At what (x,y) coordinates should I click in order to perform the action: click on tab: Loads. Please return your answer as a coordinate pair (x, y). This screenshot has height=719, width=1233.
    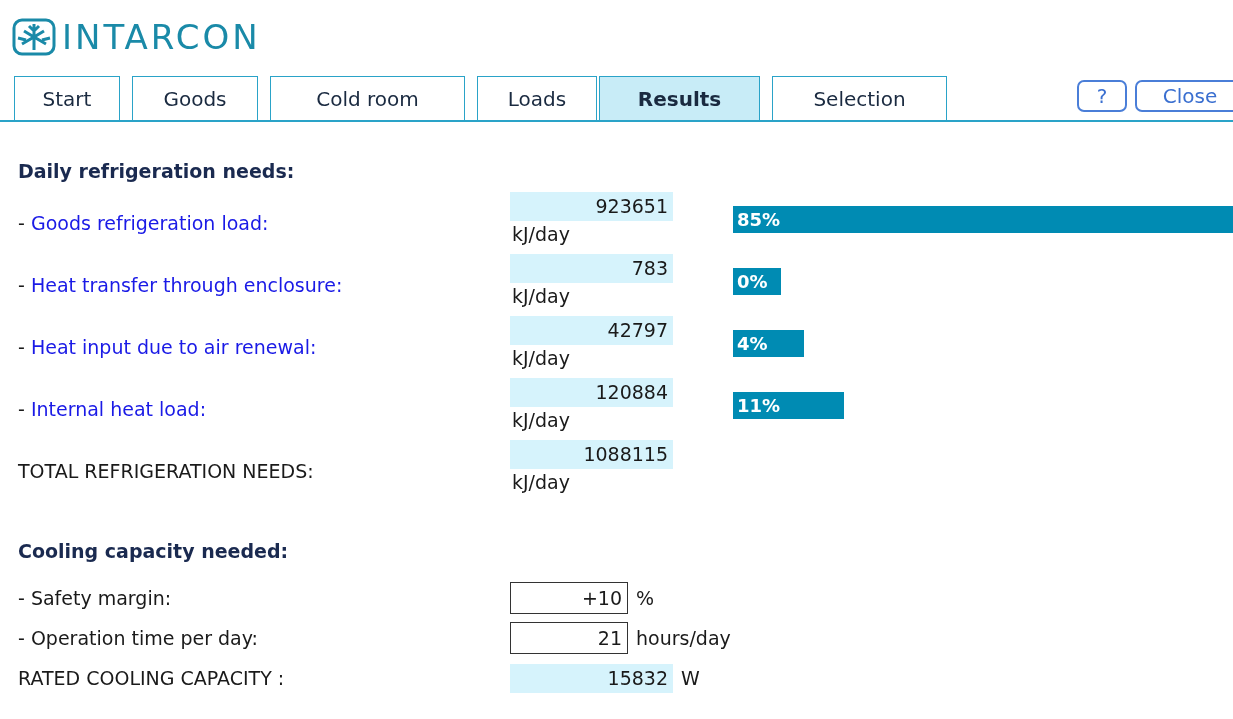
    Looking at the image, I should click on (537, 98).